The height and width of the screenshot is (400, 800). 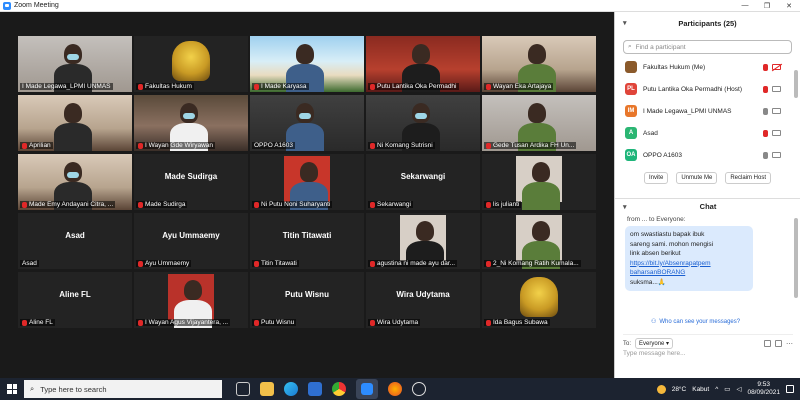 I want to click on video-tile: Putu Wisnu Putu Wisnu, so click(x=307, y=300).